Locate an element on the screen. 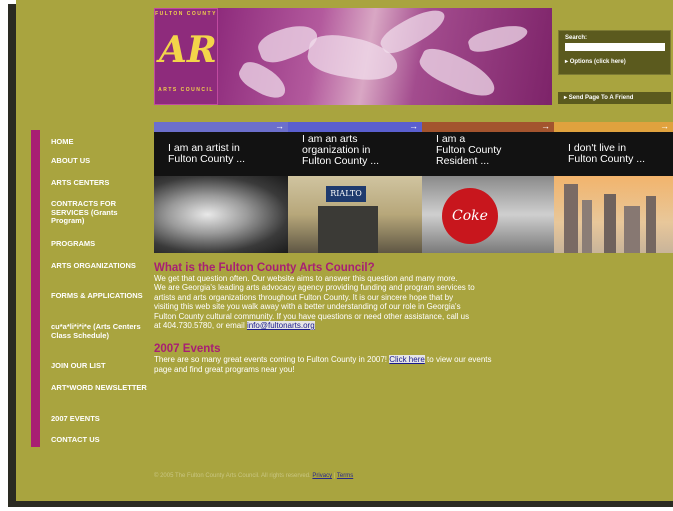 Image resolution: width=673 pixels, height=511 pixels. email-link: info@fultonarts.org is located at coordinates (280, 326).